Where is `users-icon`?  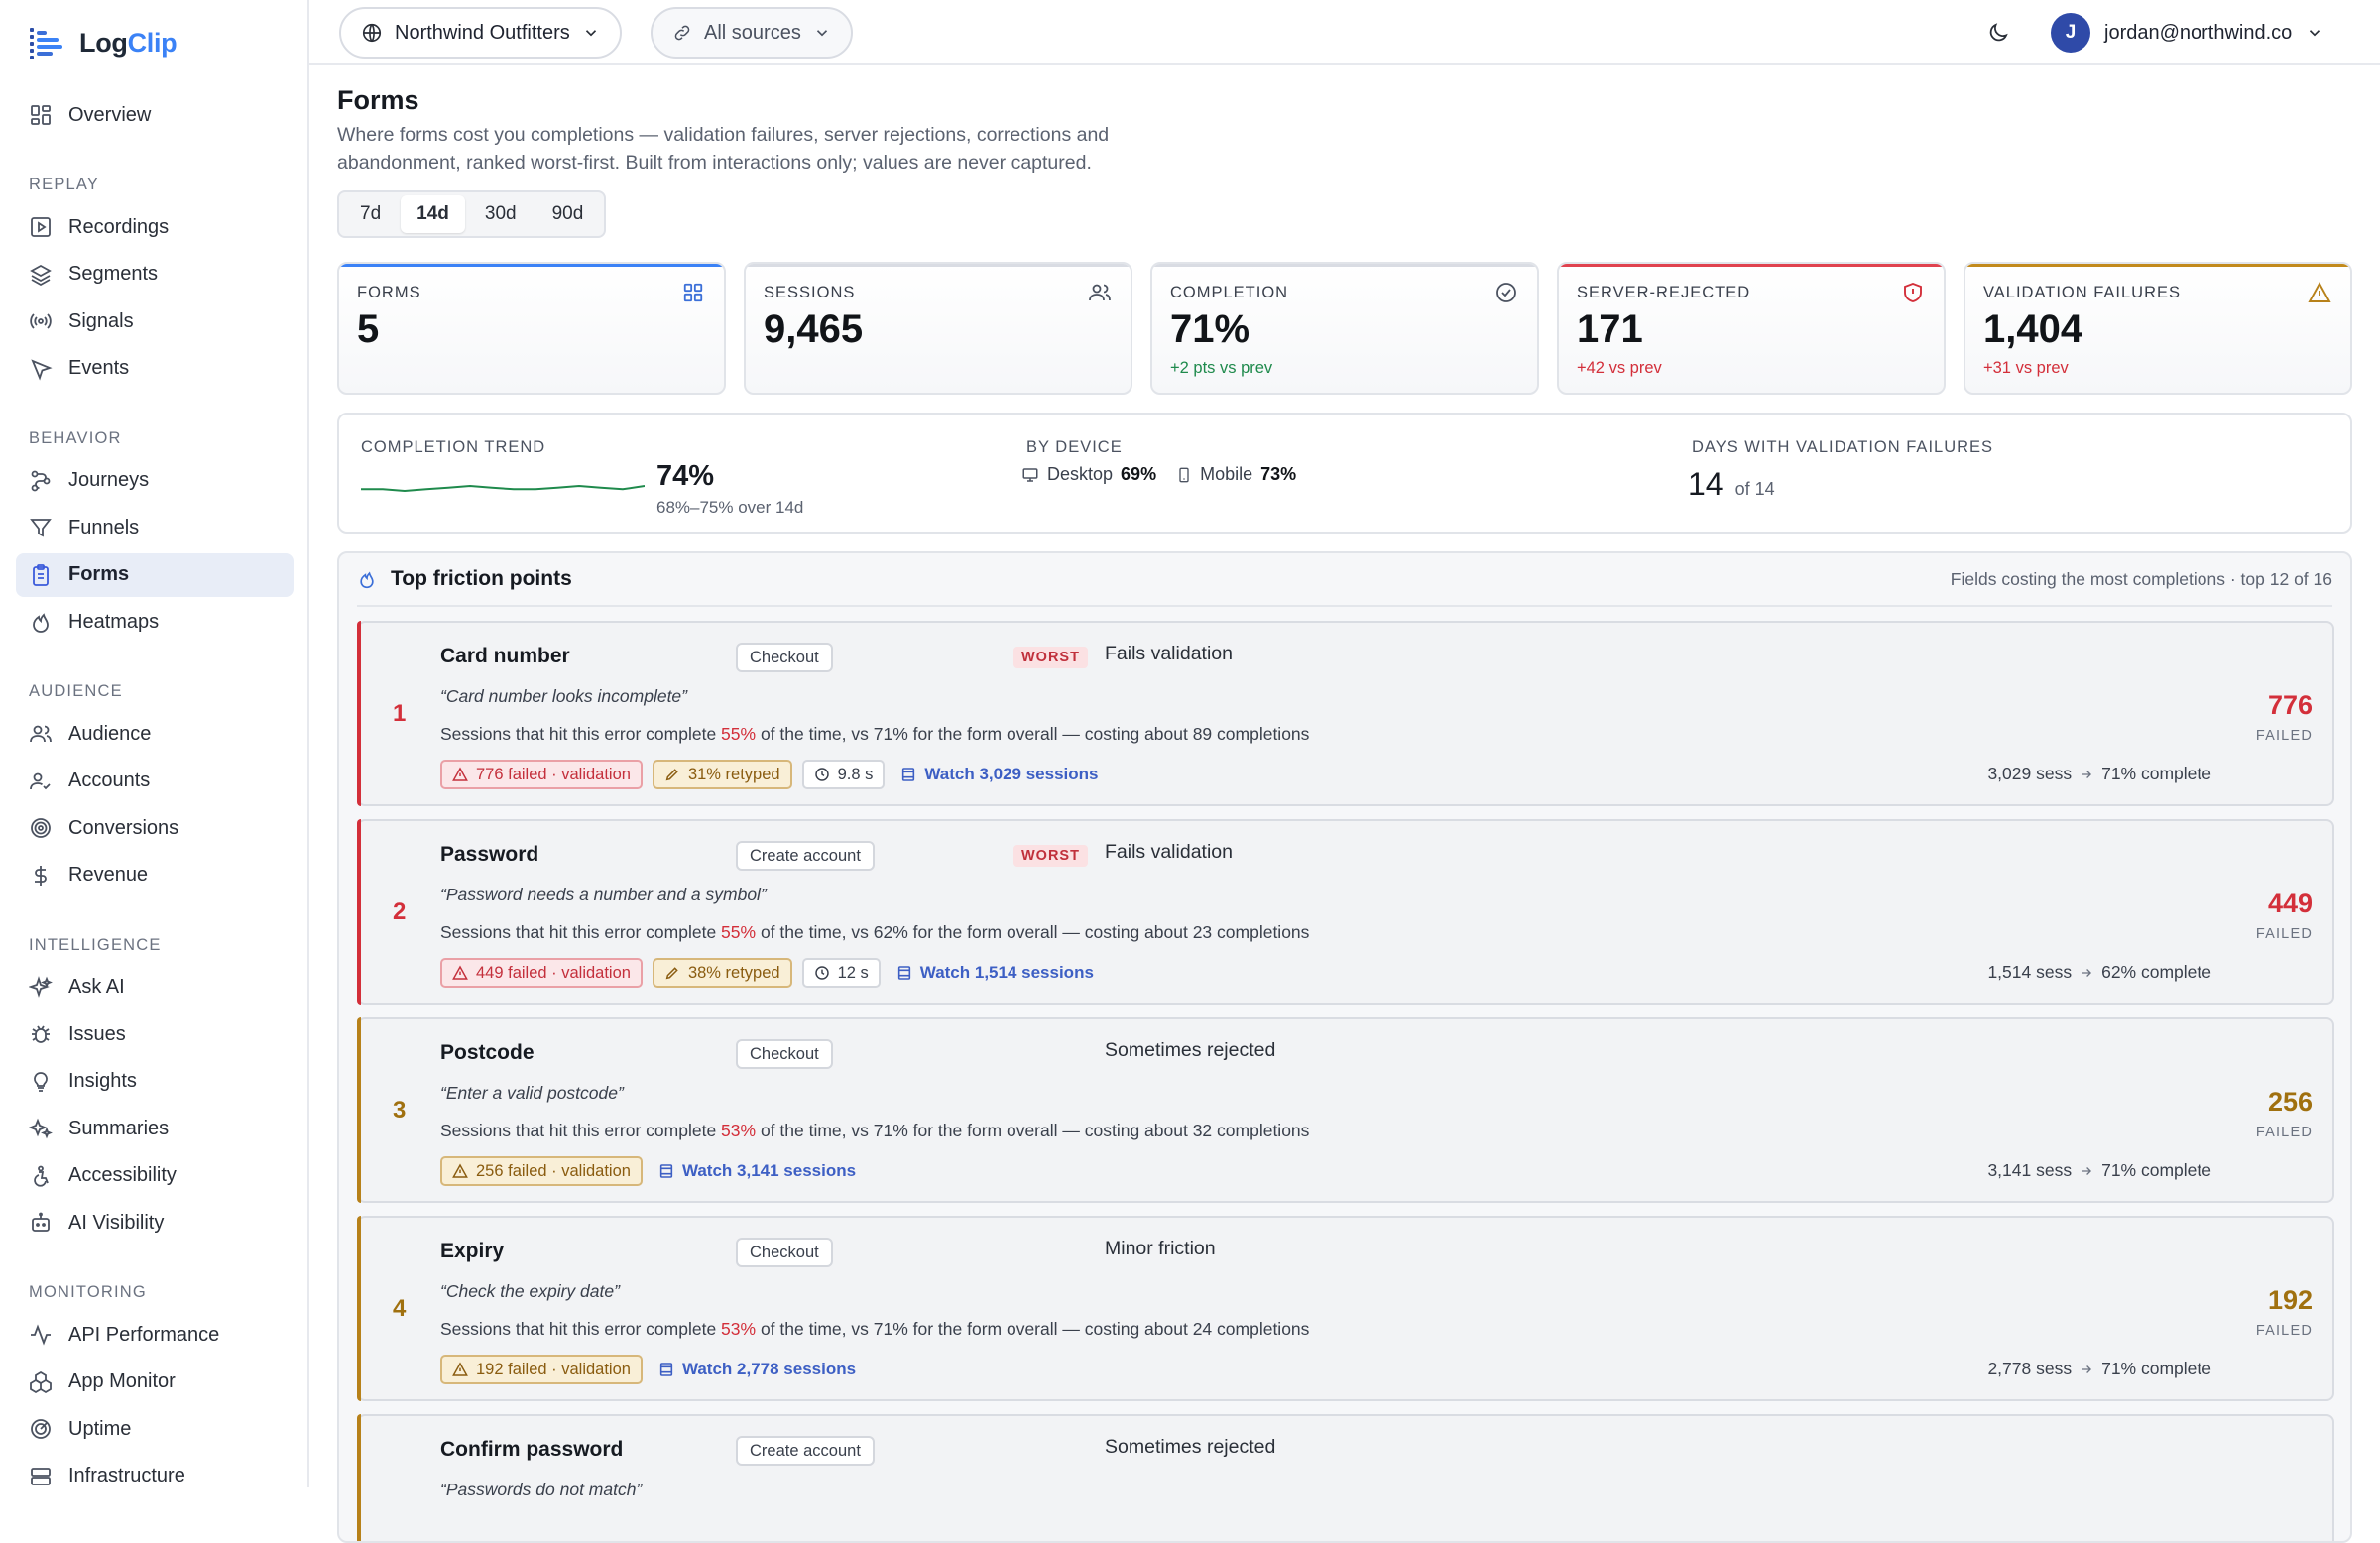
users-icon is located at coordinates (1100, 292).